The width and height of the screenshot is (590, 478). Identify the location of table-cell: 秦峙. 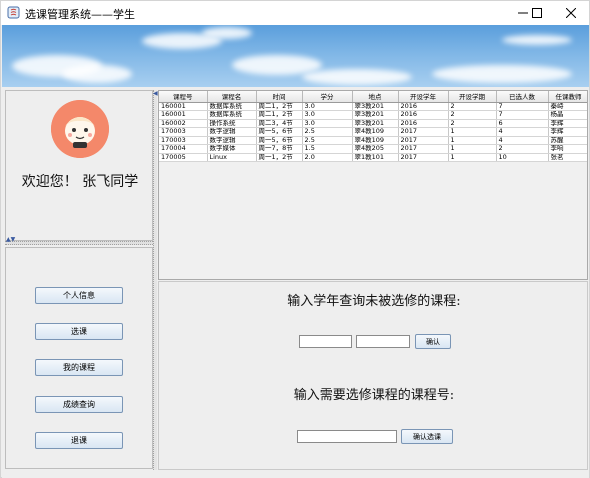
(567, 106).